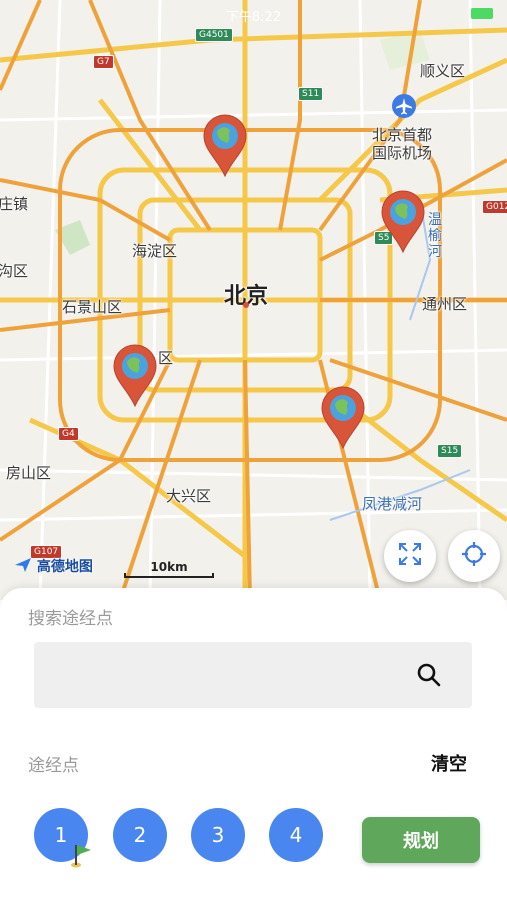  I want to click on map-attribution: 高德地图, so click(53, 566).